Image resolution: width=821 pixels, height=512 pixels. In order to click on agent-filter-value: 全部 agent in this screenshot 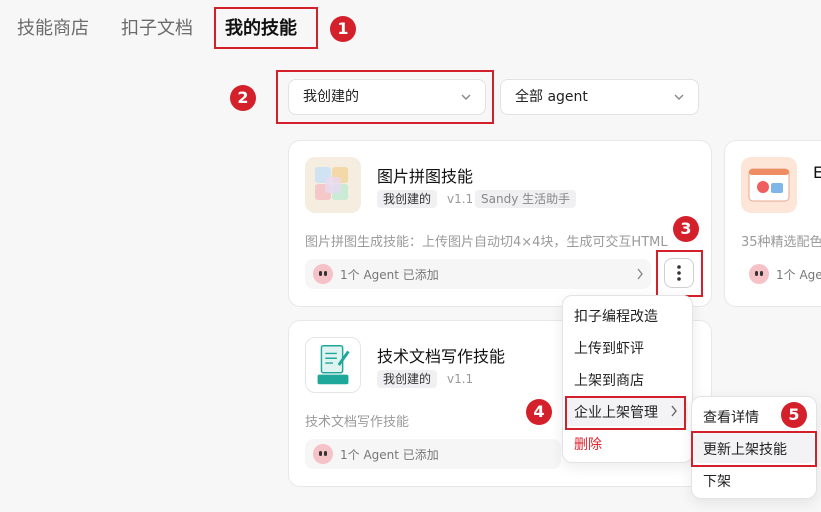, I will do `click(551, 97)`.